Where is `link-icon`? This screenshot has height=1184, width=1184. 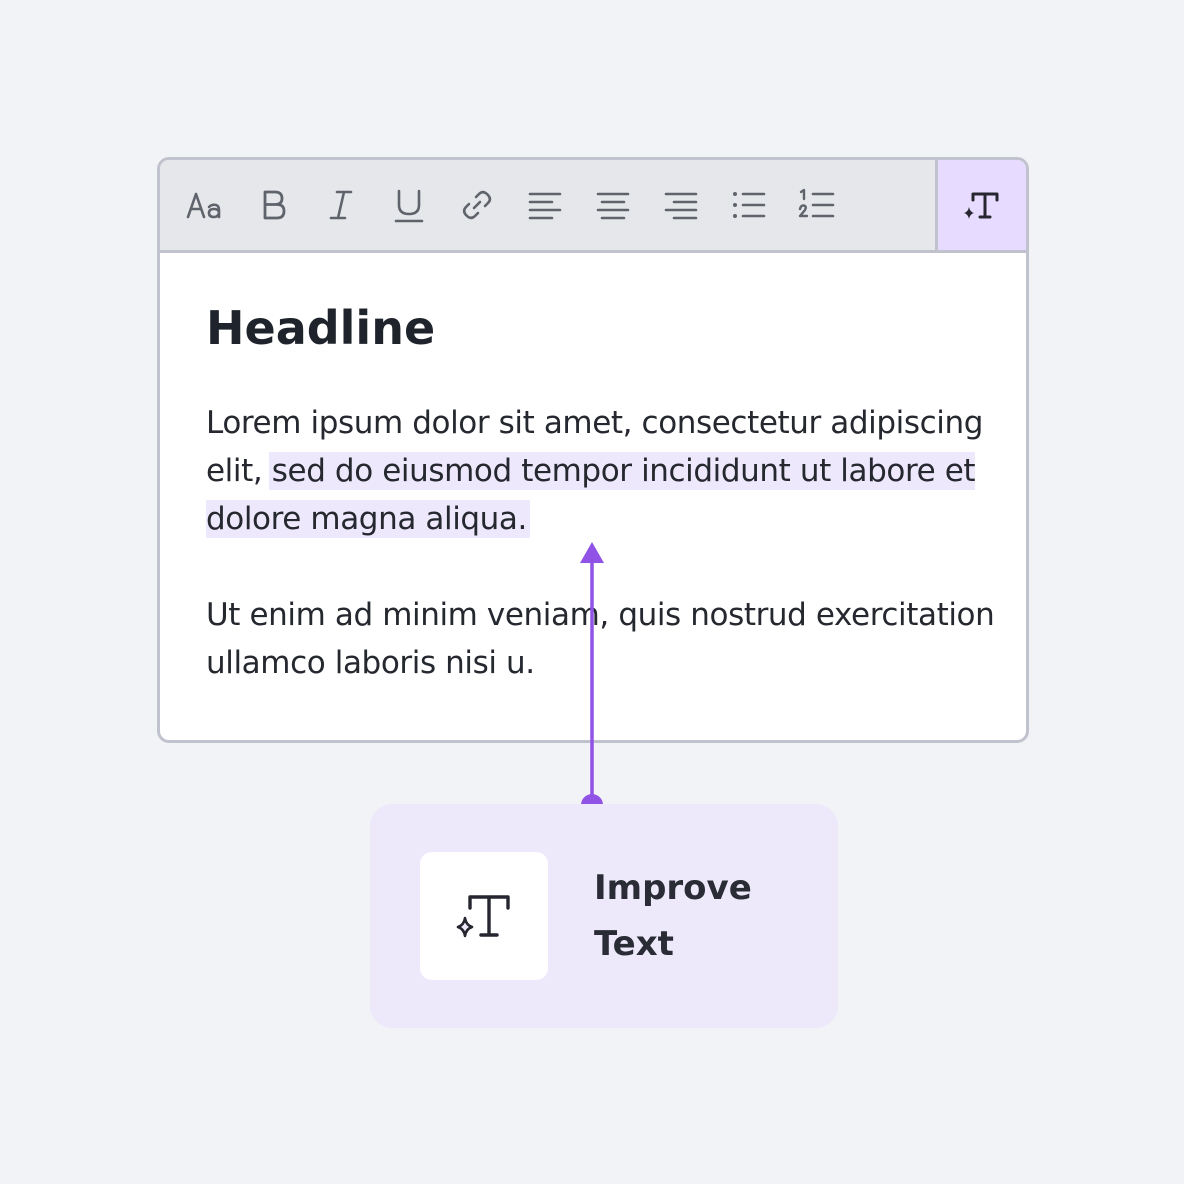 link-icon is located at coordinates (477, 205).